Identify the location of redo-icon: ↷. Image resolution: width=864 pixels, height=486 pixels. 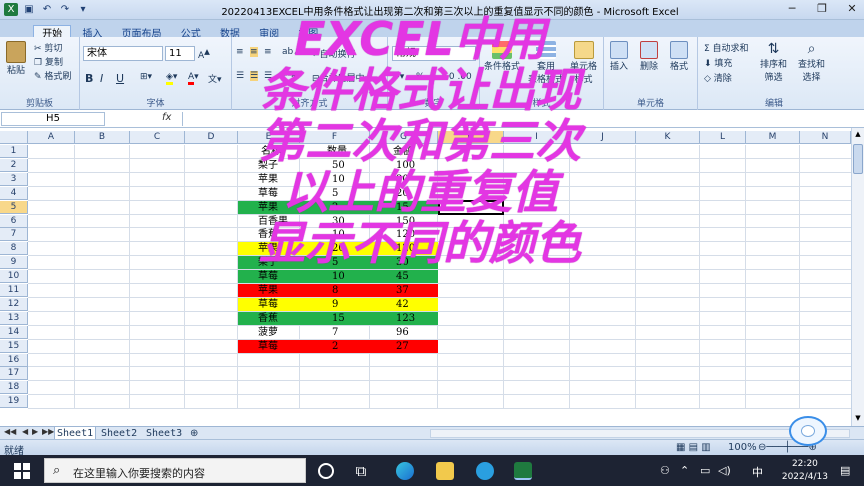
(65, 9).